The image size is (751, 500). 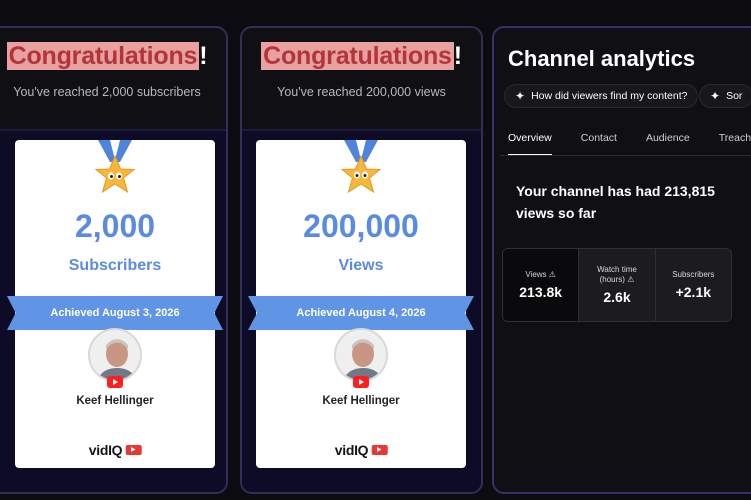 I want to click on milestone-number: 2,000, so click(x=115, y=226).